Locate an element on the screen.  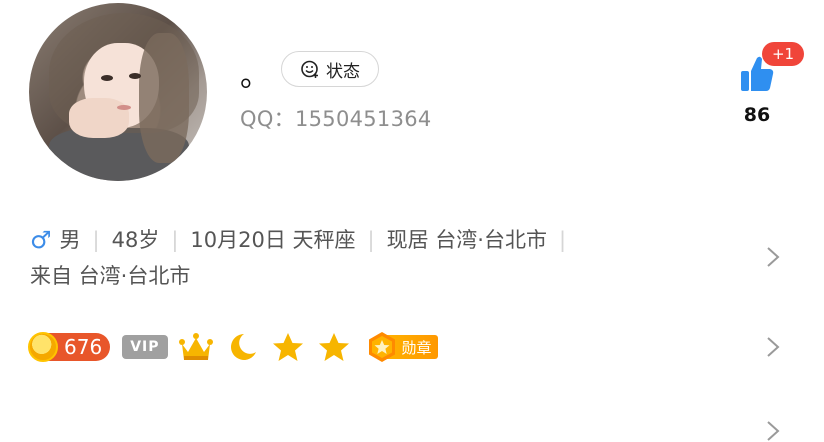
badges-row: 676 VIP 勋章 is located at coordinates (233, 347).